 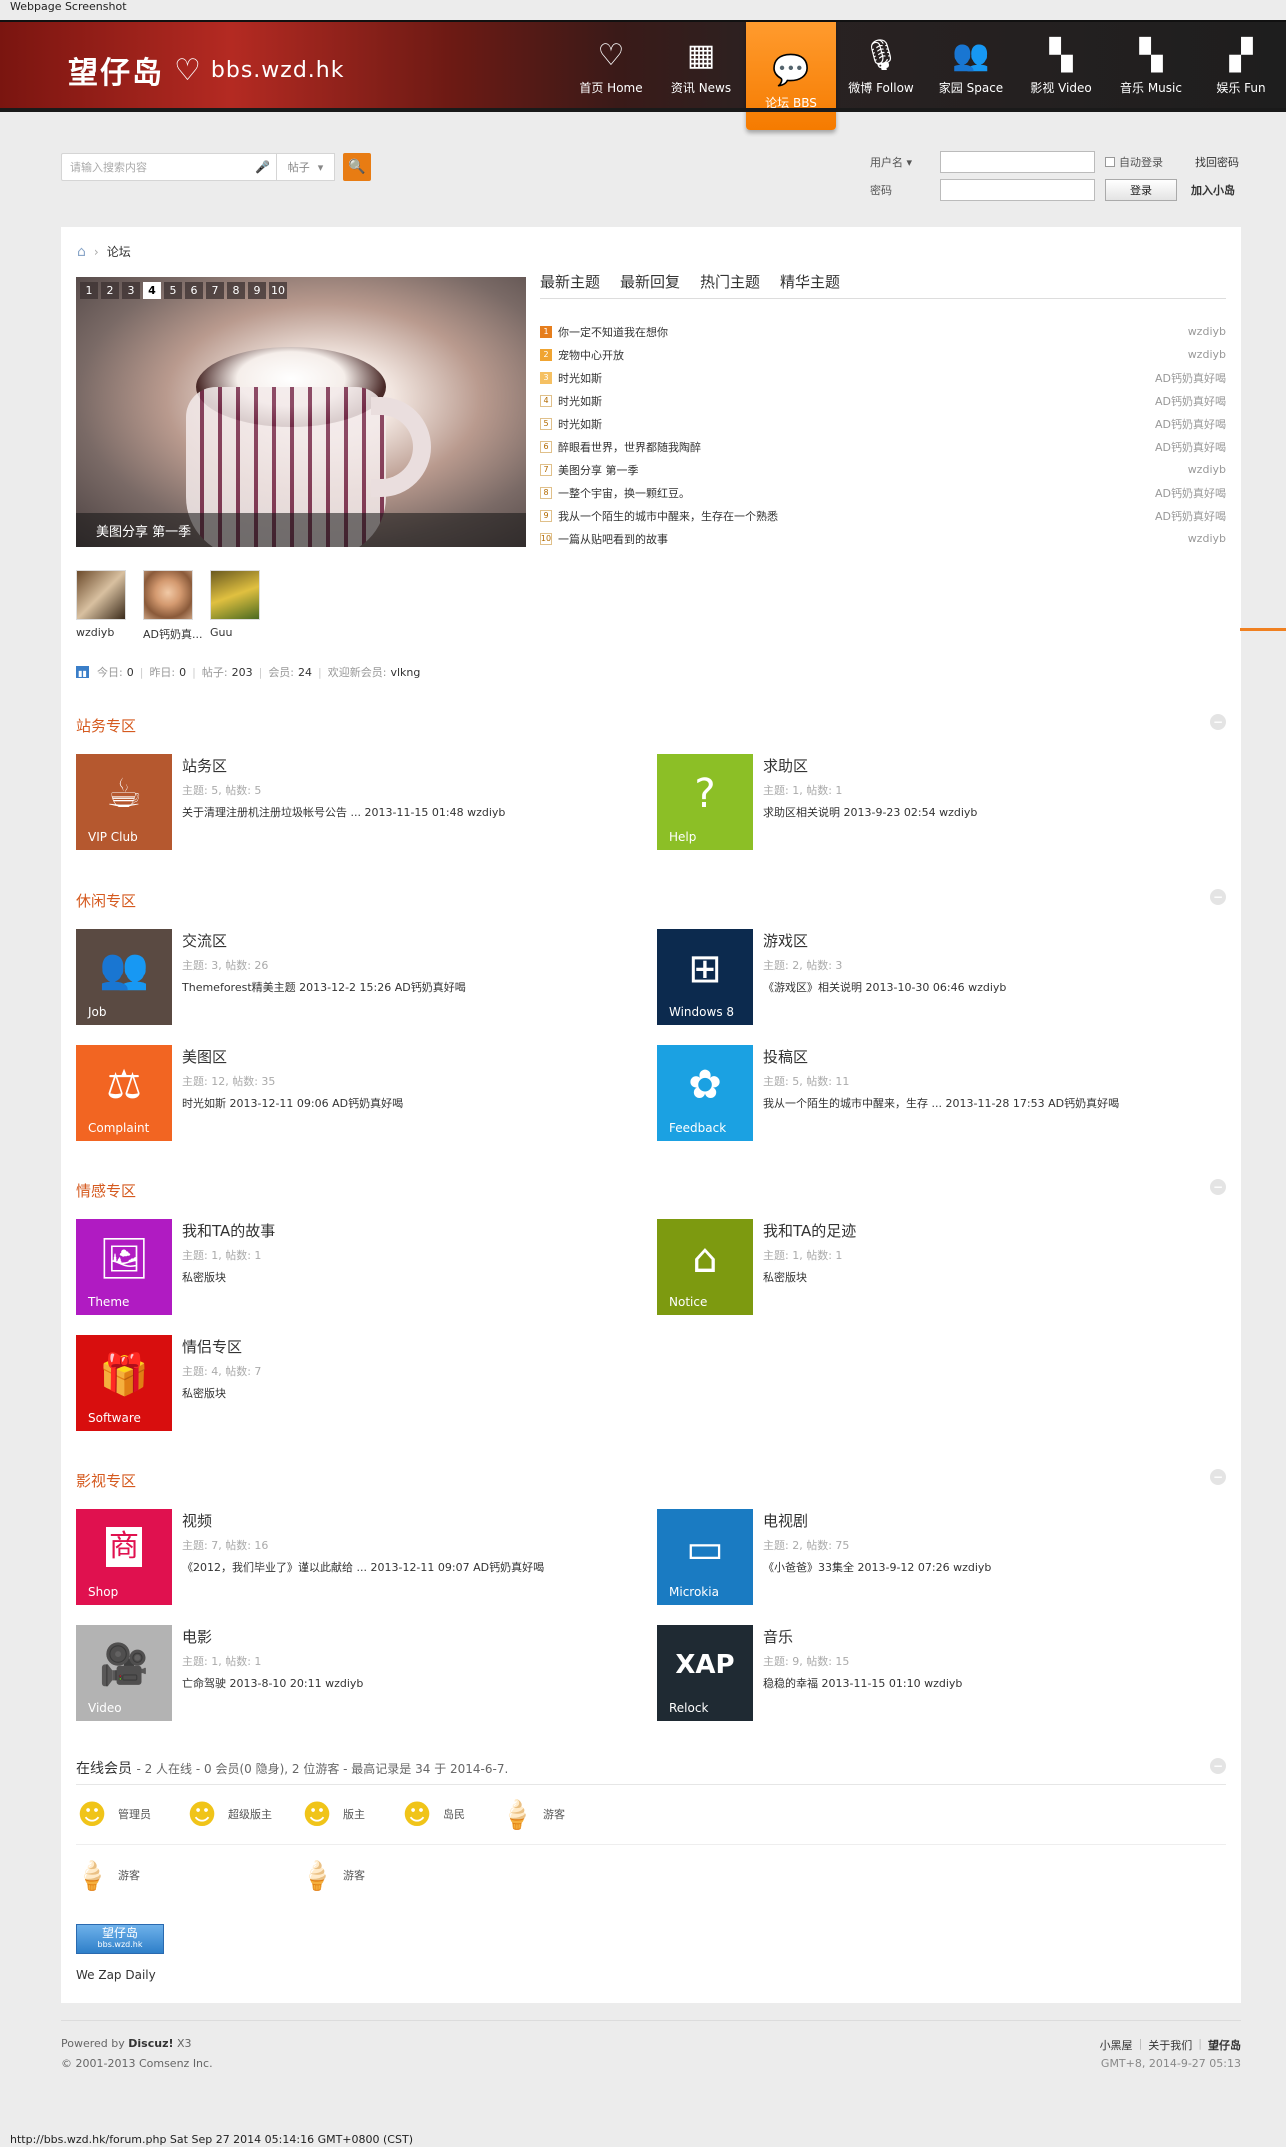 What do you see at coordinates (1141, 190) in the screenshot?
I see `login-button: 登录` at bounding box center [1141, 190].